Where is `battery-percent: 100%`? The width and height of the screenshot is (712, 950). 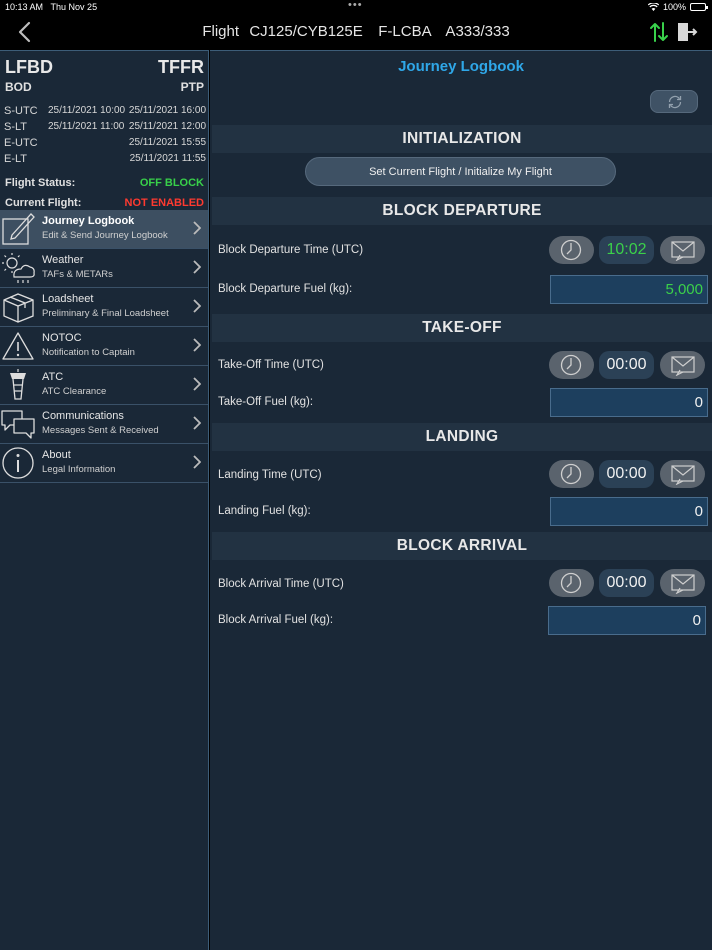
battery-percent: 100% is located at coordinates (674, 7).